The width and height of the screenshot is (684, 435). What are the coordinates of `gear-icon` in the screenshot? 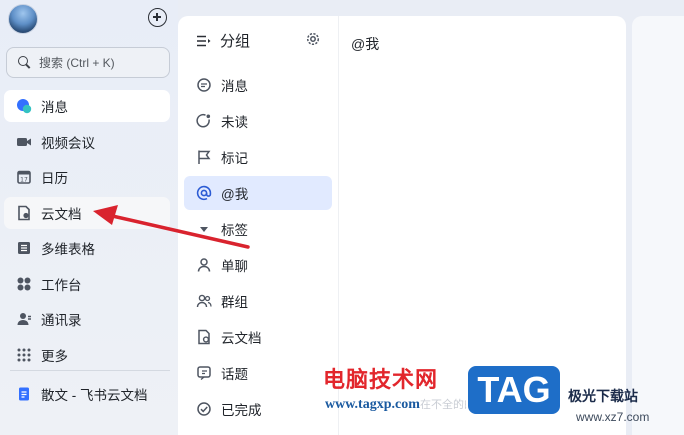 It's located at (313, 39).